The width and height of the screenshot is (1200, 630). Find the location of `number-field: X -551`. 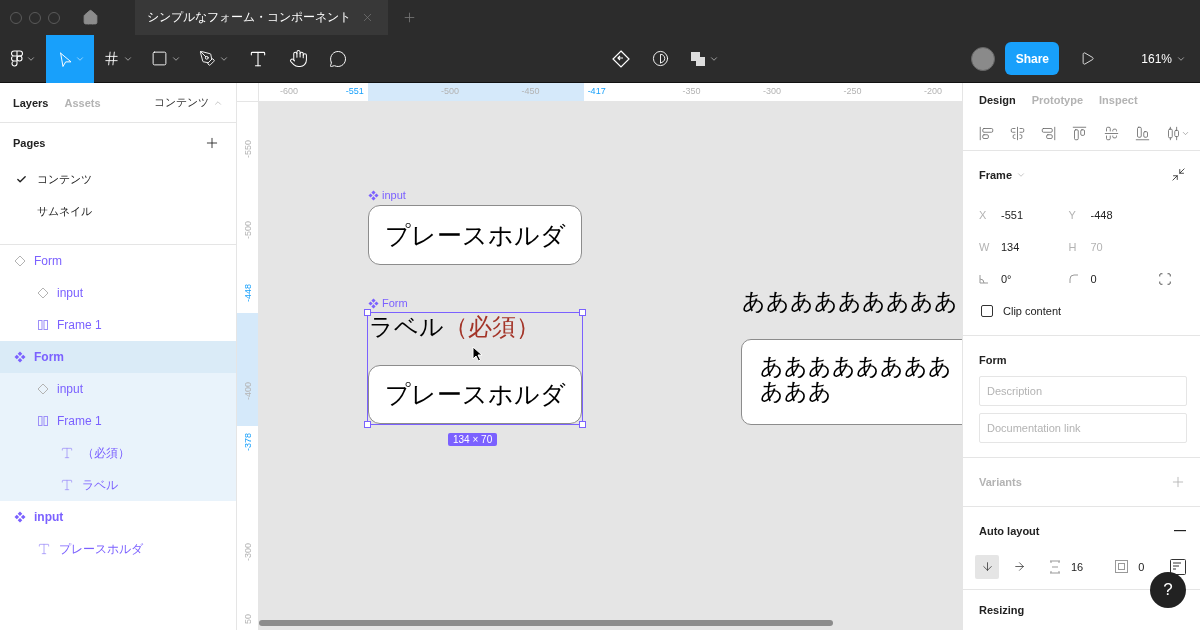

number-field: X -551 is located at coordinates (1024, 214).